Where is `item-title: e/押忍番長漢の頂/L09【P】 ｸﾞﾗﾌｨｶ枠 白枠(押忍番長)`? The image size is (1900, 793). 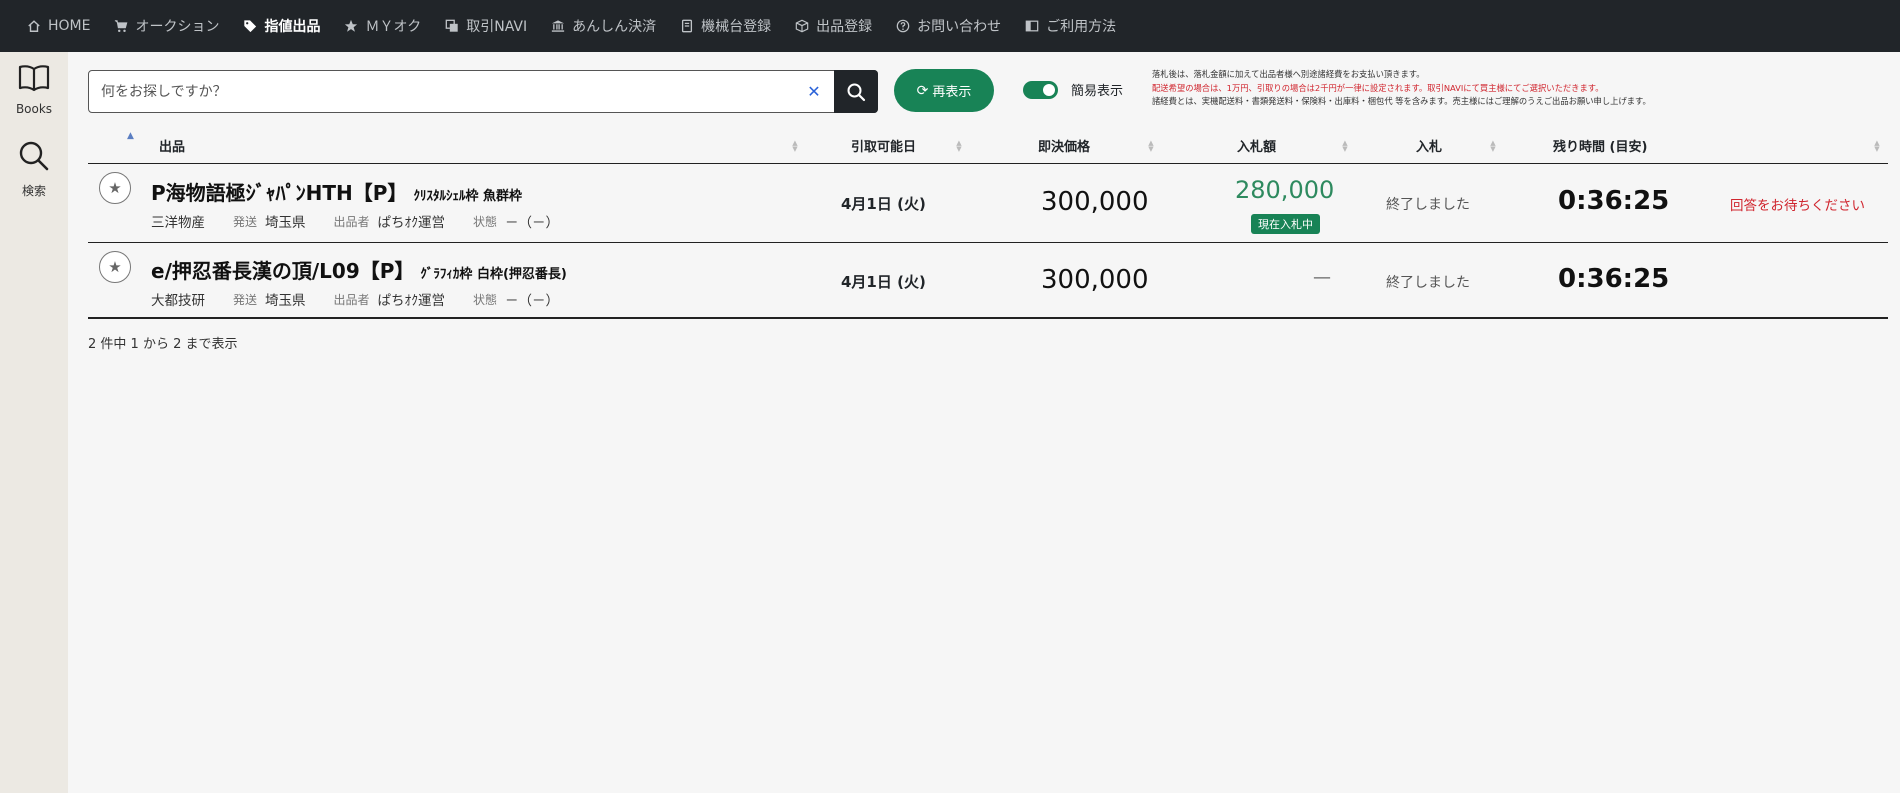
item-title: e/押忍番長漢の頂/L09【P】 ｸﾞﾗﾌｨｶ枠 白枠(押忍番長) is located at coordinates (359, 269).